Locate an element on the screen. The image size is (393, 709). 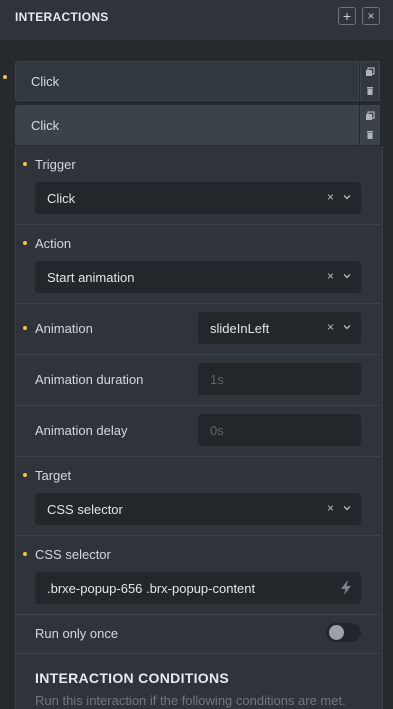
animation-duration-input: 1s is located at coordinates (279, 379).